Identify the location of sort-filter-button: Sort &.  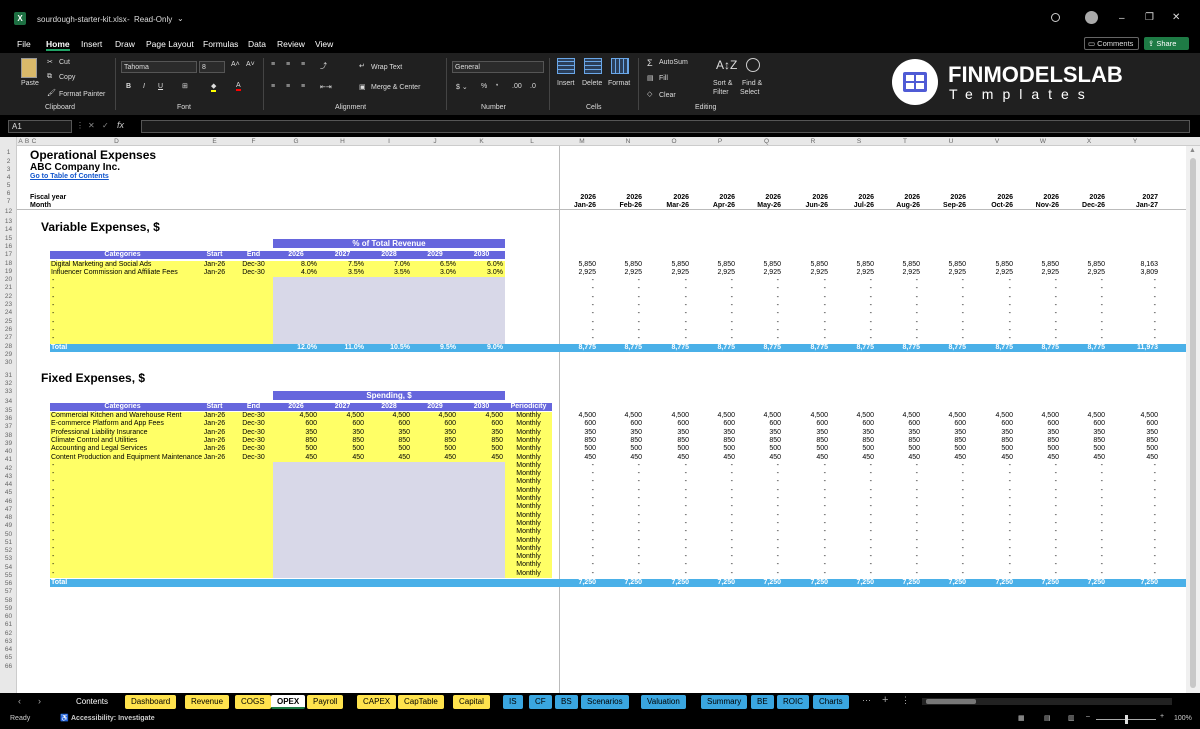
(722, 83).